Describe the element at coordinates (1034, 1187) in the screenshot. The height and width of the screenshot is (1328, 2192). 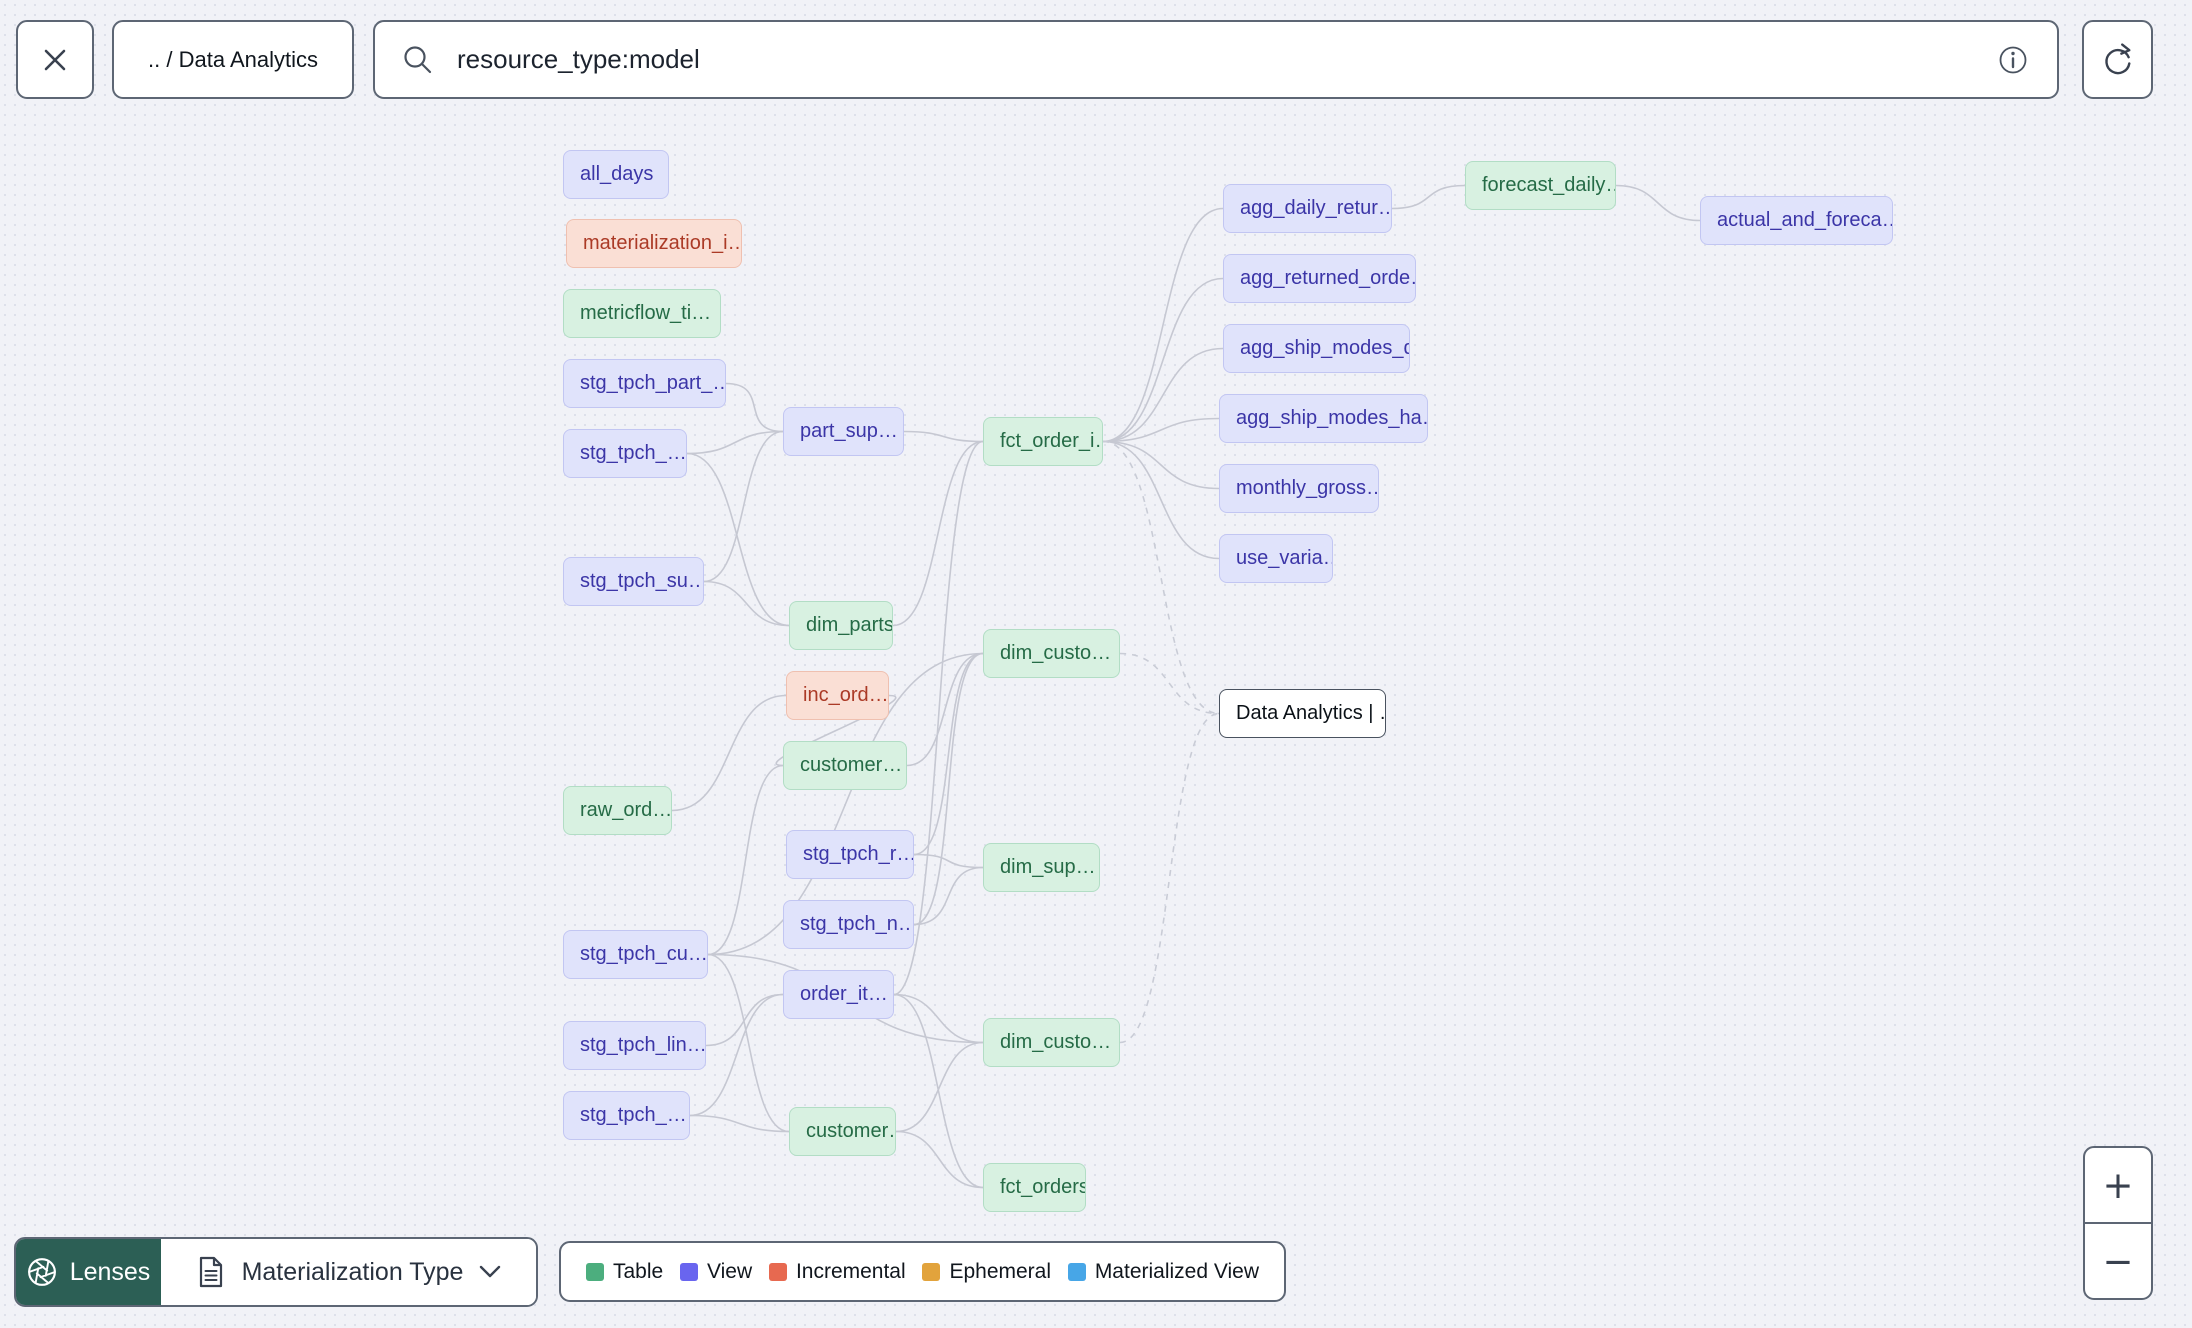
I see `graph-node-n23: fct_orders` at that location.